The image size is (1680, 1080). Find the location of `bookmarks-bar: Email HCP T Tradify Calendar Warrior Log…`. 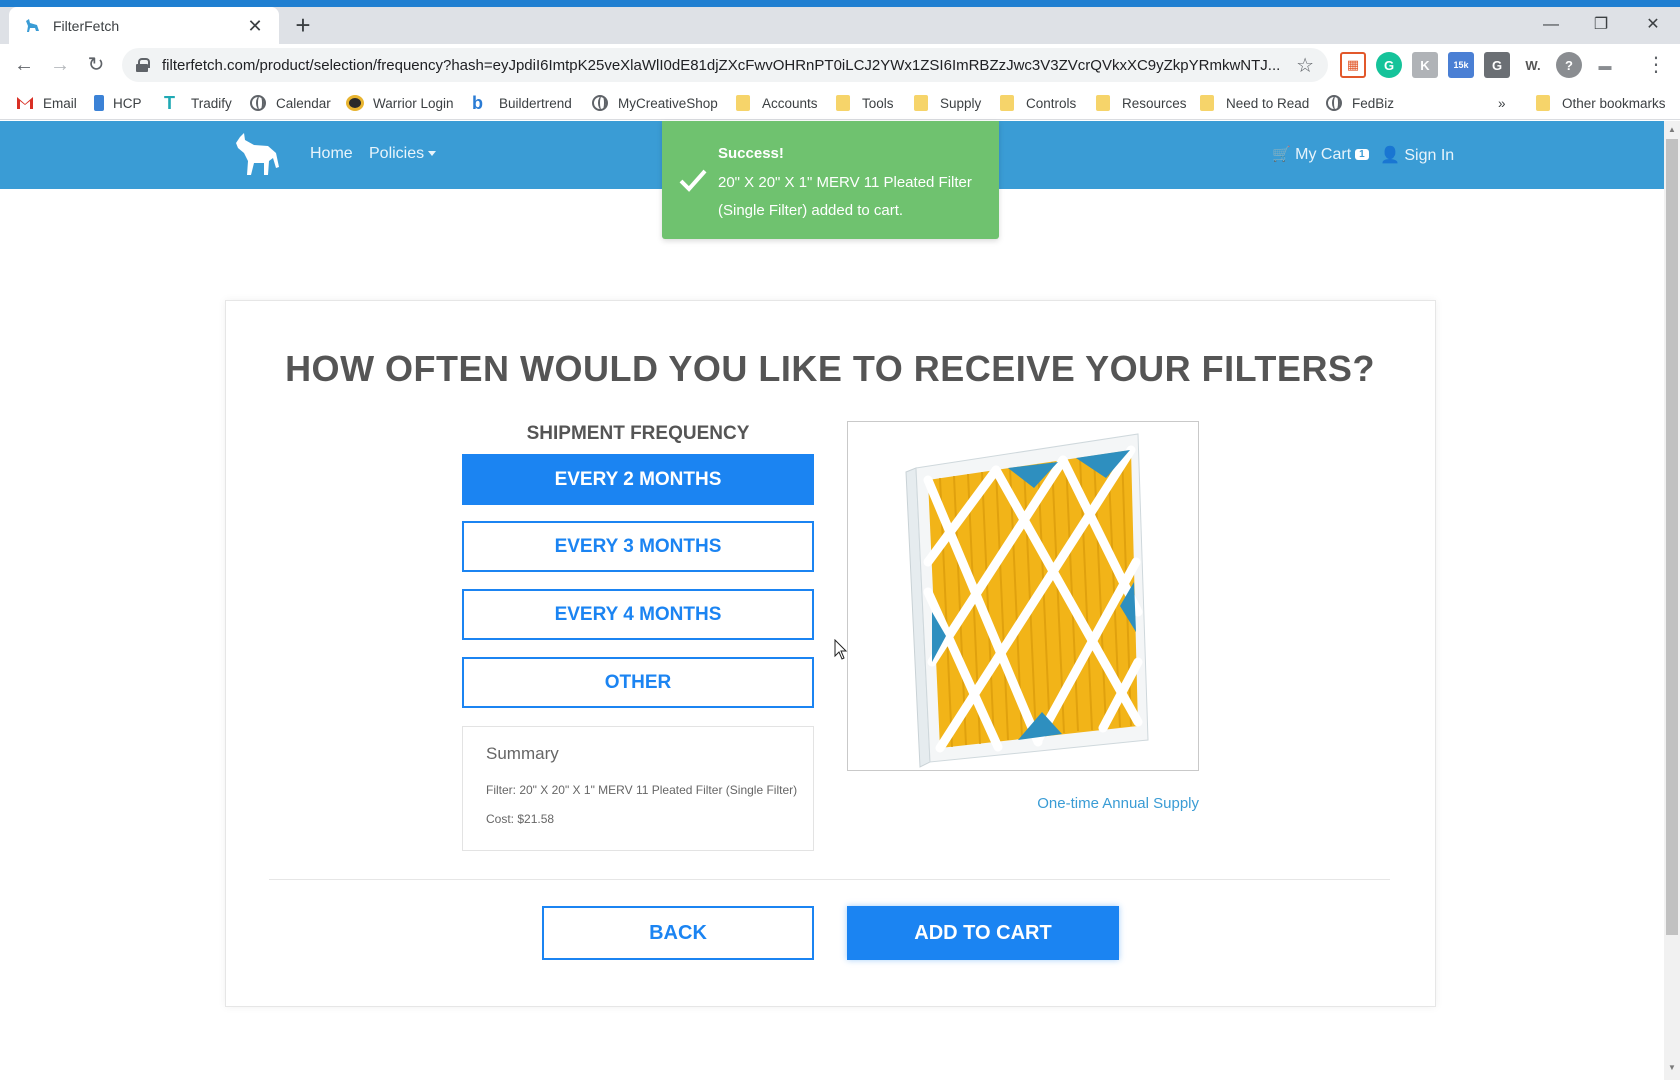

bookmarks-bar: Email HCP T Tradify Calendar Warrior Log… is located at coordinates (840, 103).